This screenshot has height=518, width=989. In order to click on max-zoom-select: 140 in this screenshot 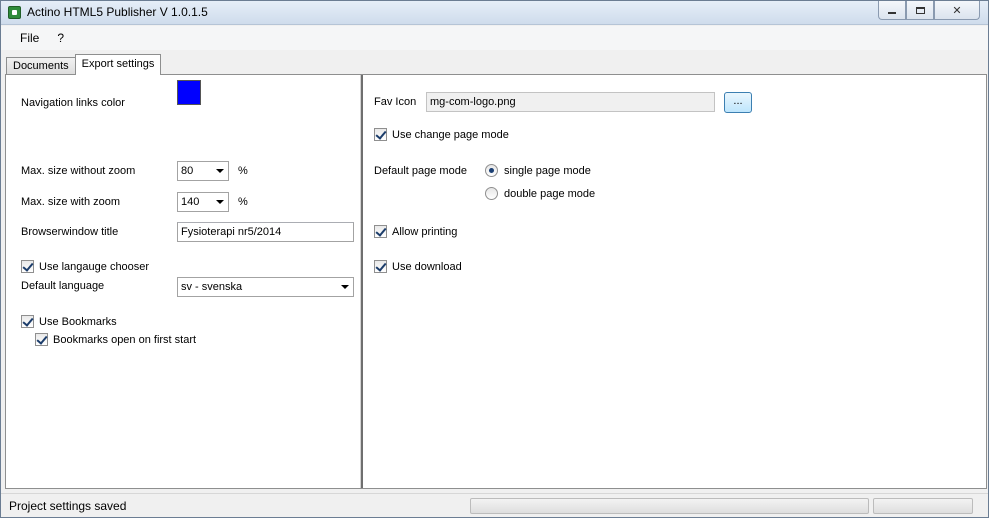, I will do `click(203, 202)`.